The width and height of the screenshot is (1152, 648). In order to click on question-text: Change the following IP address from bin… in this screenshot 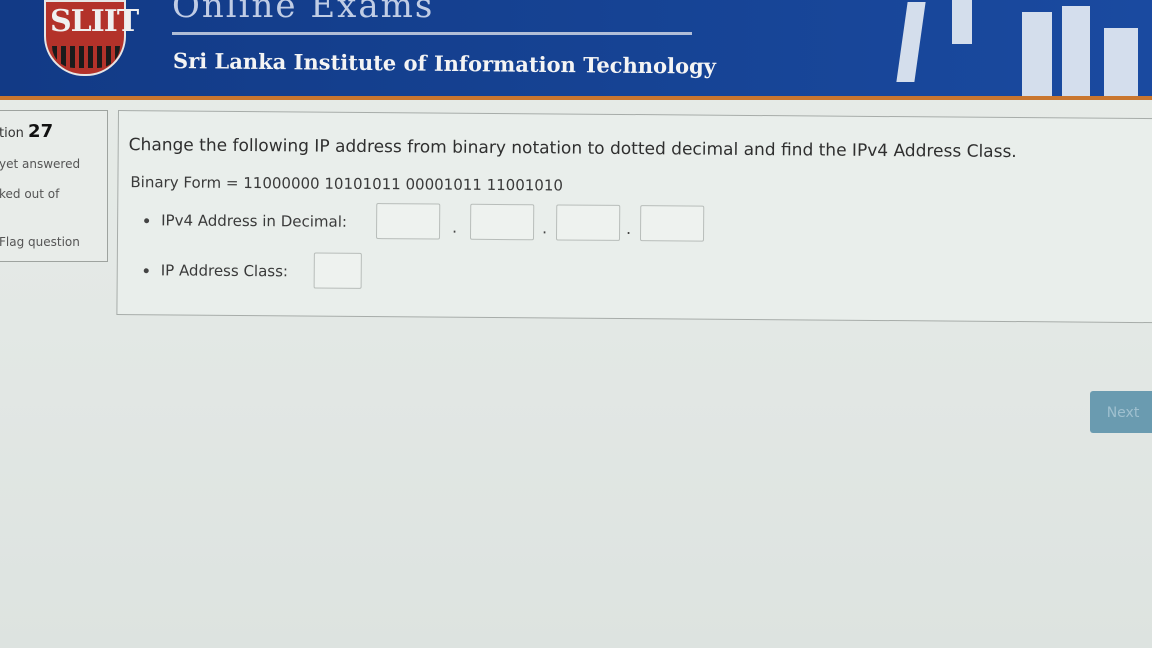, I will do `click(572, 149)`.